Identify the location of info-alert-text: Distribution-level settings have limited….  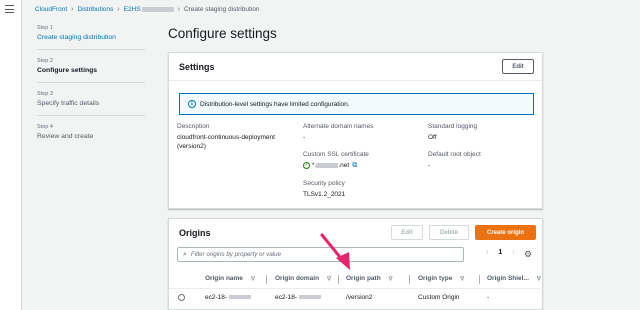
(275, 104).